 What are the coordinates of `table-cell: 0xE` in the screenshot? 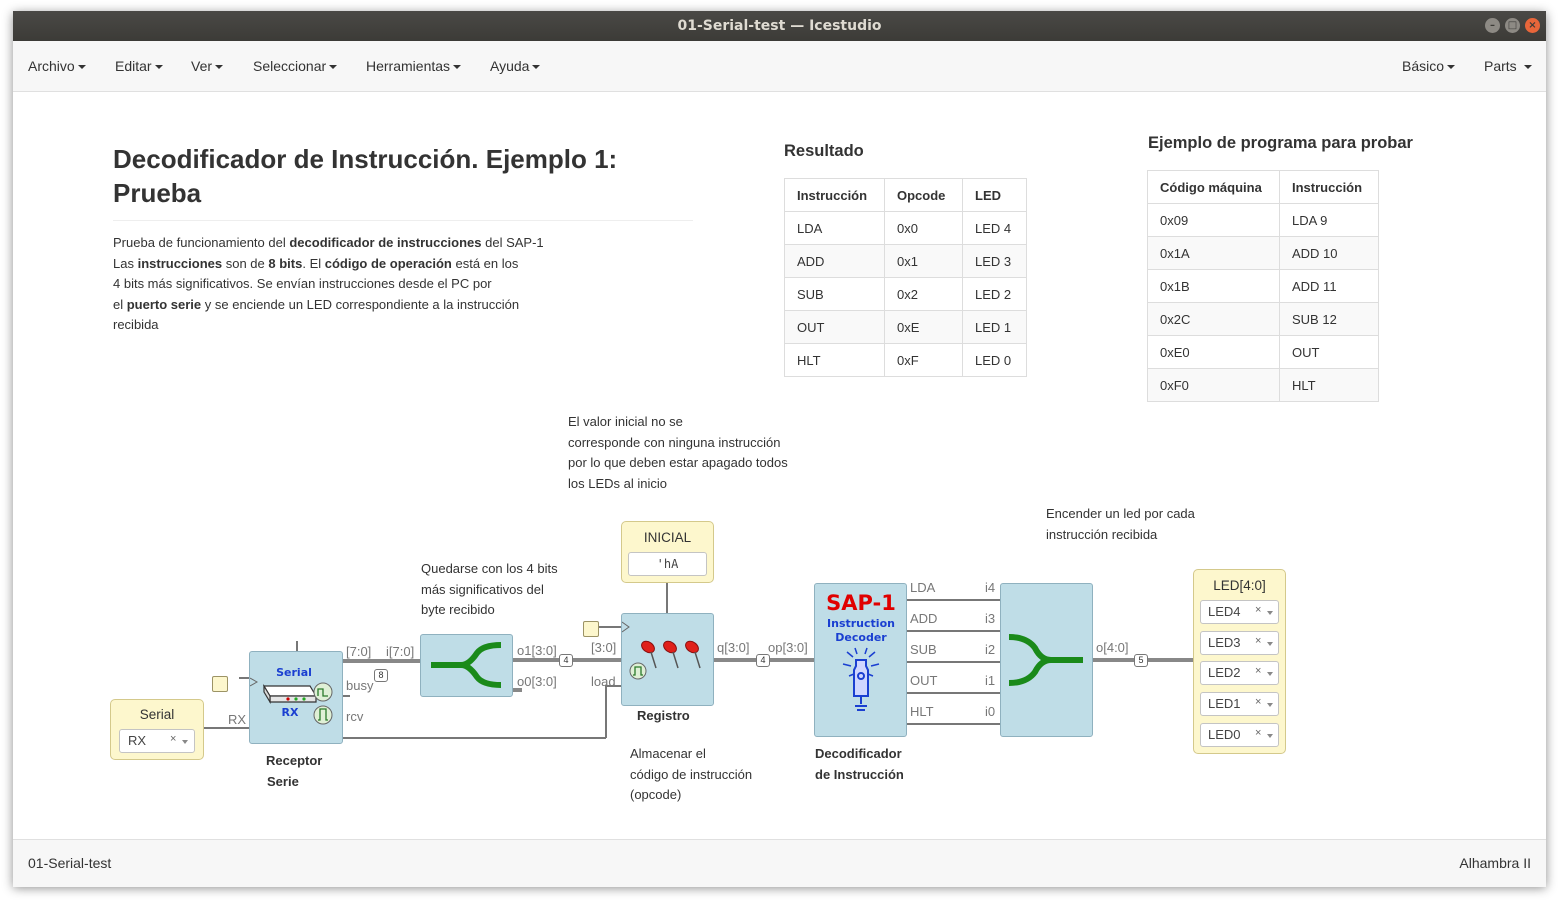 It's located at (923, 327).